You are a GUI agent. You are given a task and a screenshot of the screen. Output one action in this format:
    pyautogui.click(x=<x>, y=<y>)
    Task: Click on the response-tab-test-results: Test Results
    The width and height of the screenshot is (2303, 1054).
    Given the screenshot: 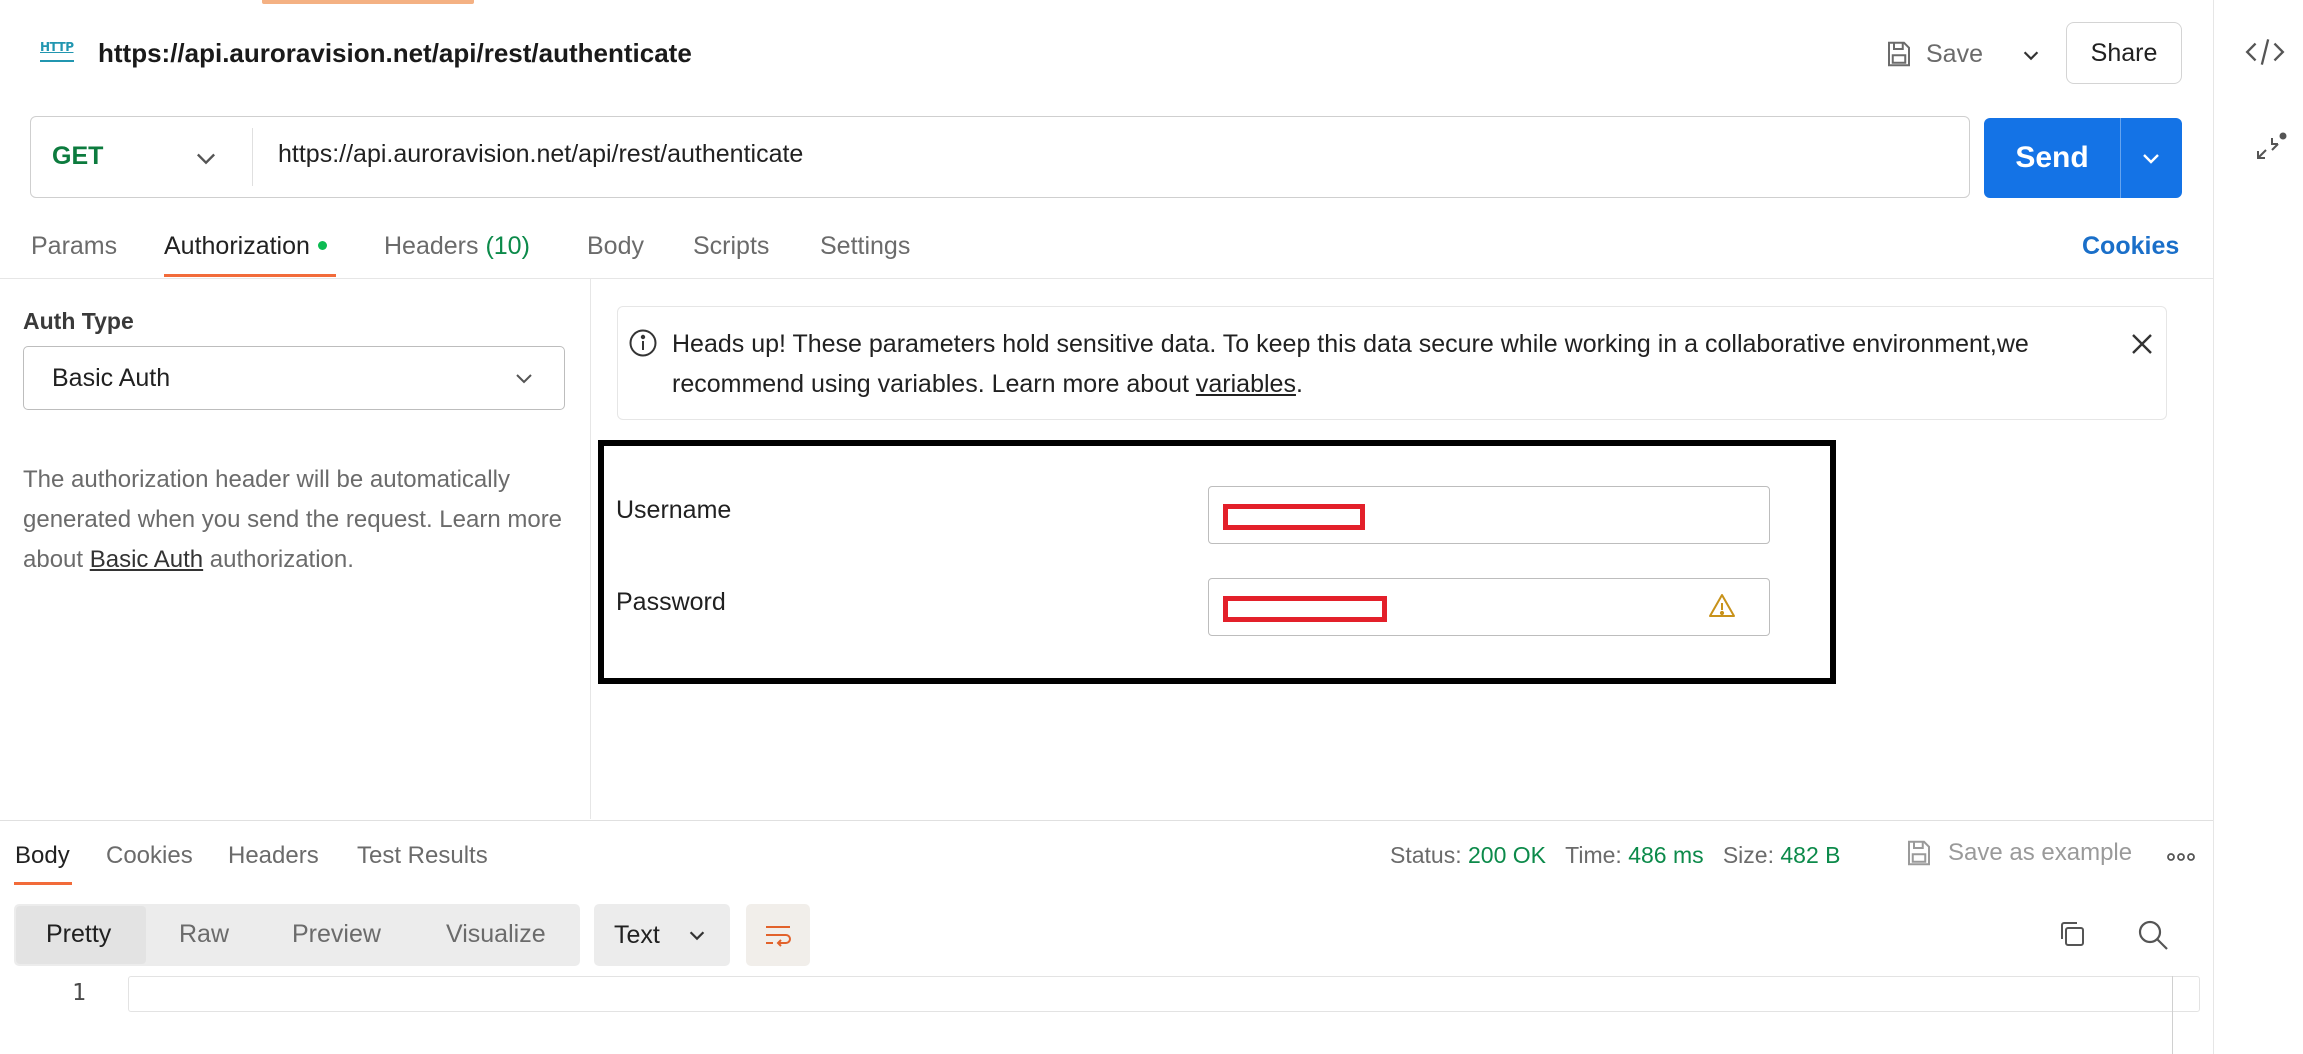 What is the action you would take?
    pyautogui.click(x=422, y=856)
    